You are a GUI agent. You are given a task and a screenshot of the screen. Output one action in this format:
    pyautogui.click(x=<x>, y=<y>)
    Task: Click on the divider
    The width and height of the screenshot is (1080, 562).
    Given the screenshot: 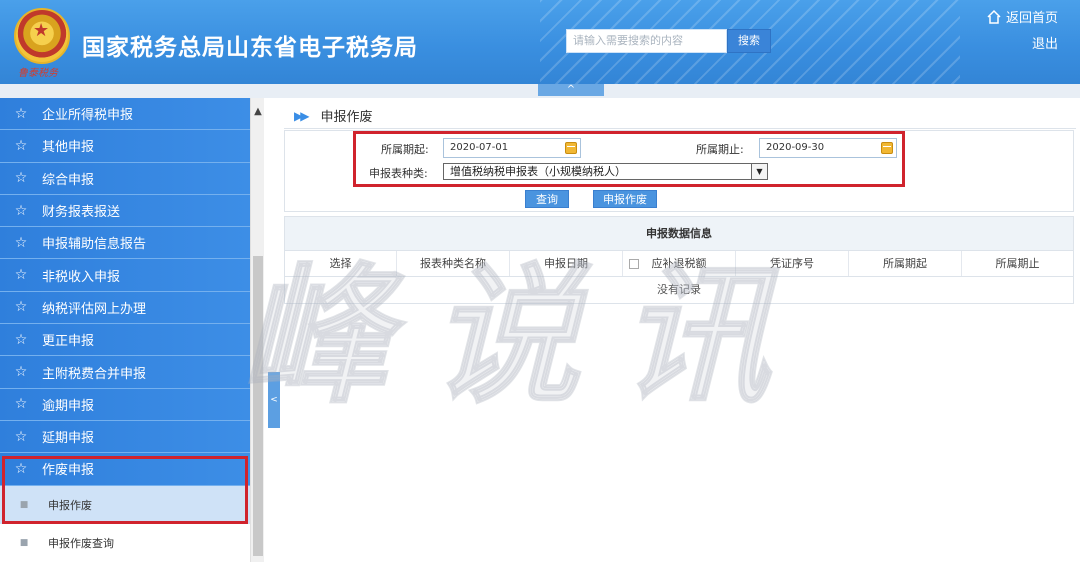 What is the action you would take?
    pyautogui.click(x=680, y=128)
    